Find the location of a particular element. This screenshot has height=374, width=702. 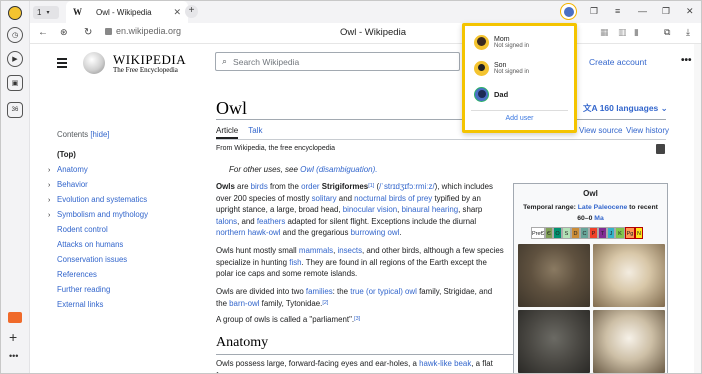

link-barn-owl: barn-owl is located at coordinates (244, 303).